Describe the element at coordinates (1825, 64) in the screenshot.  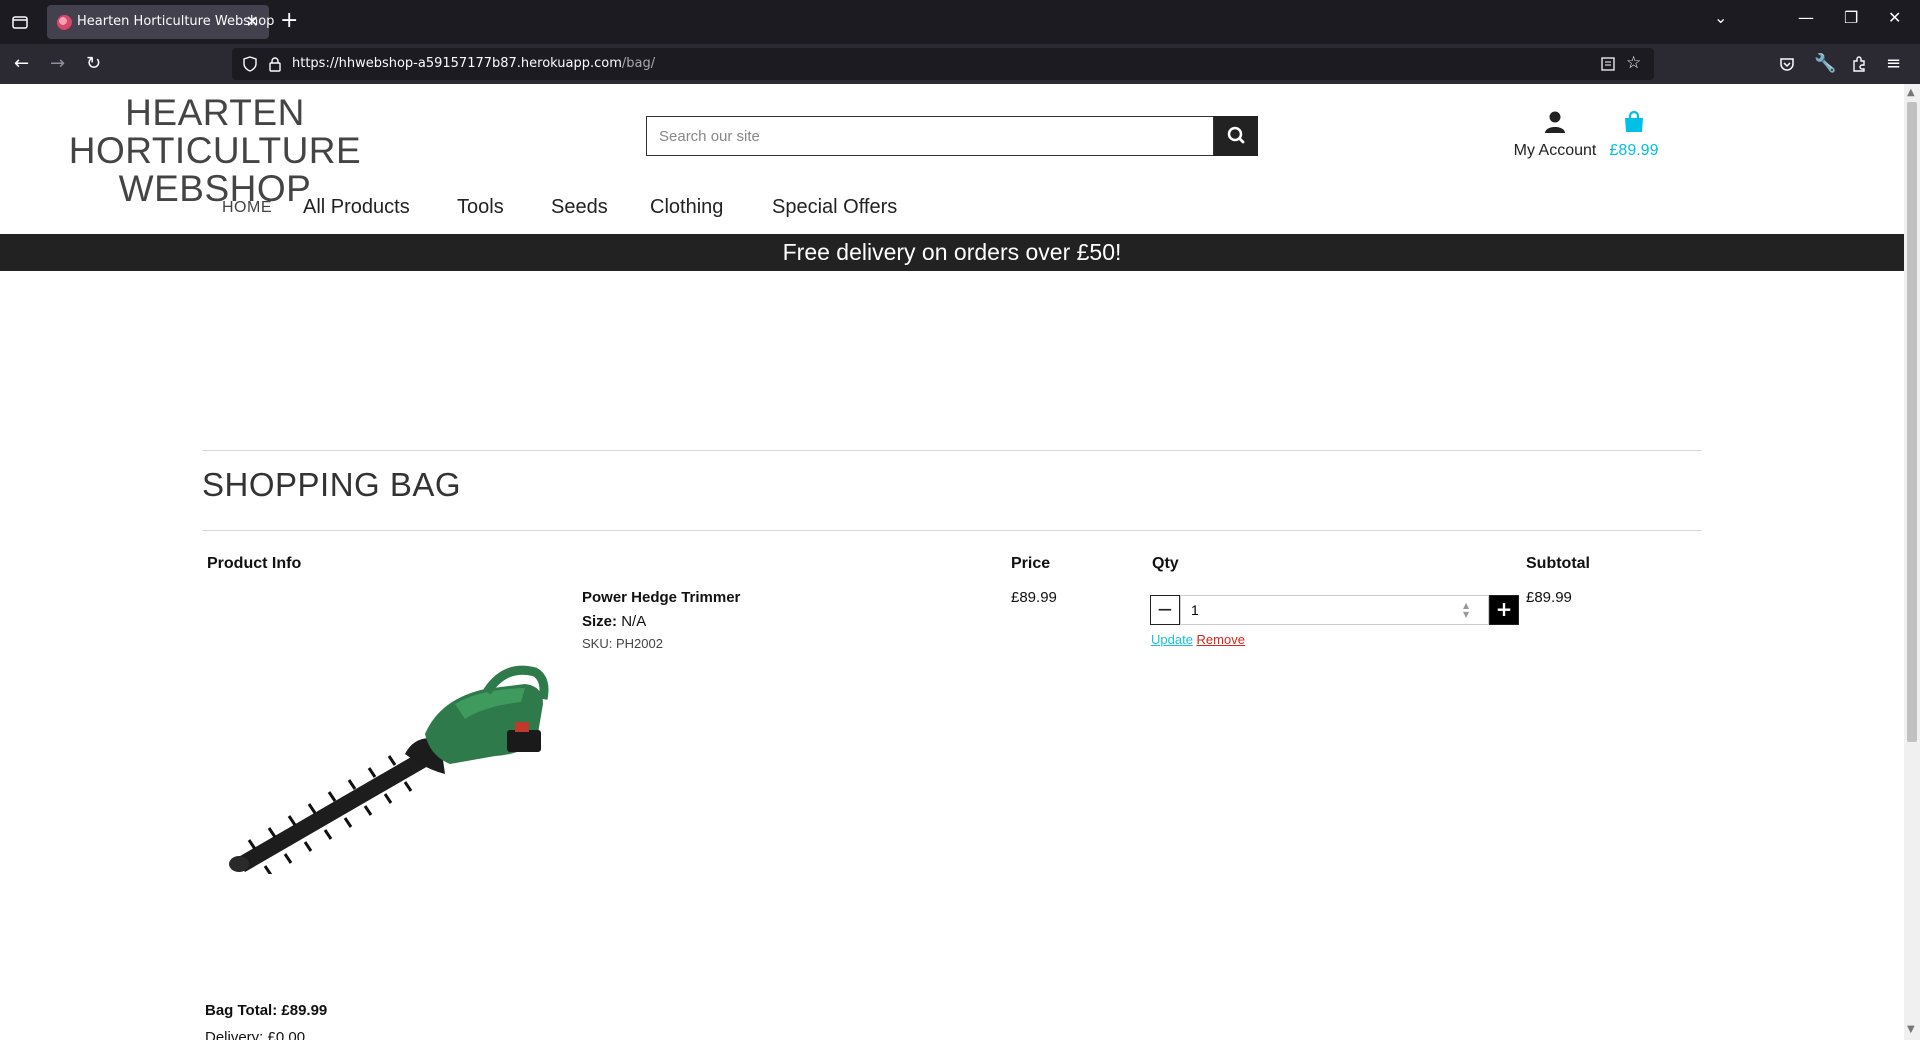
I see `wrench-icon: 🔧` at that location.